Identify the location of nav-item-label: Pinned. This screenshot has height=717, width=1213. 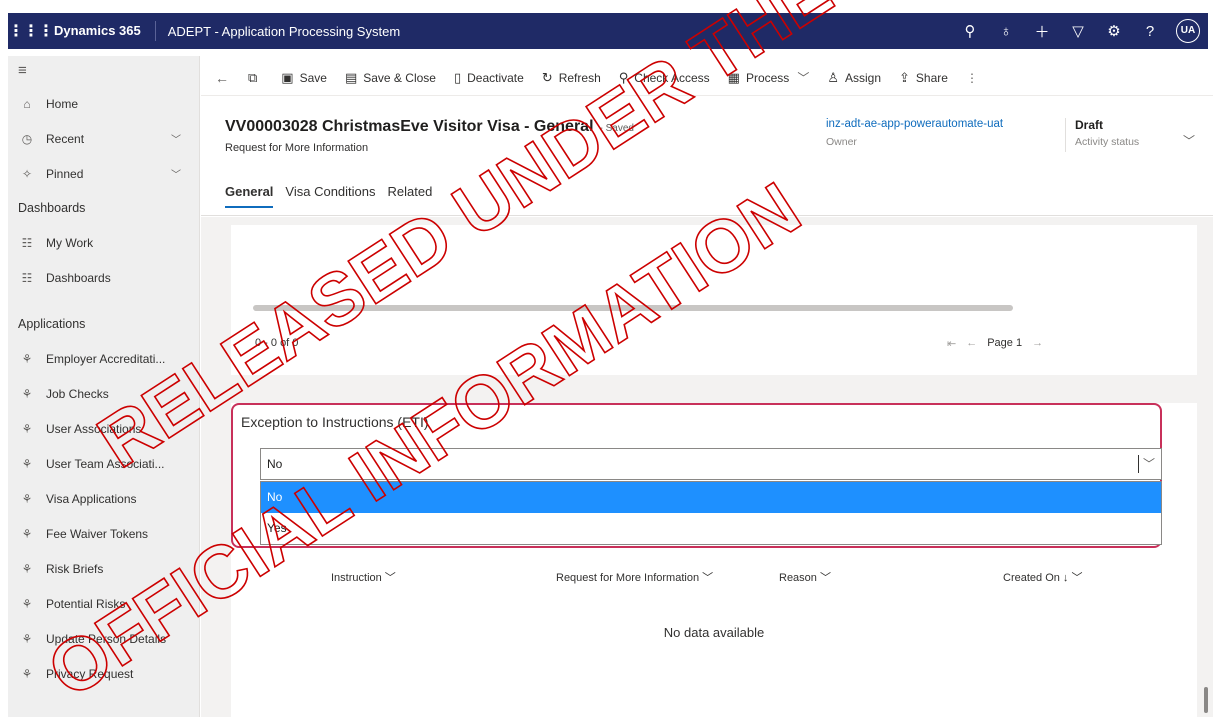
(65, 173).